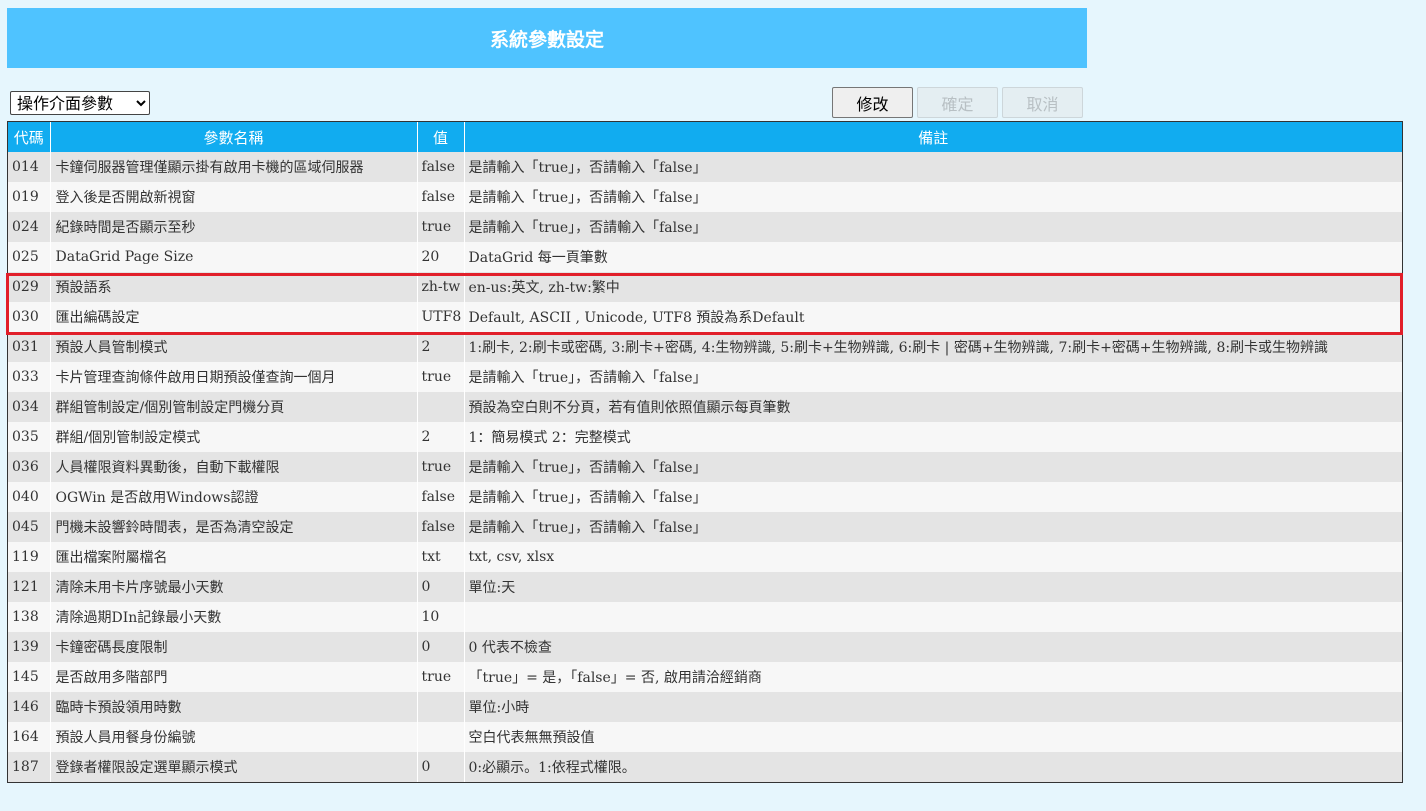  Describe the element at coordinates (234, 137) in the screenshot. I see `header-name: 參數名稱` at that location.